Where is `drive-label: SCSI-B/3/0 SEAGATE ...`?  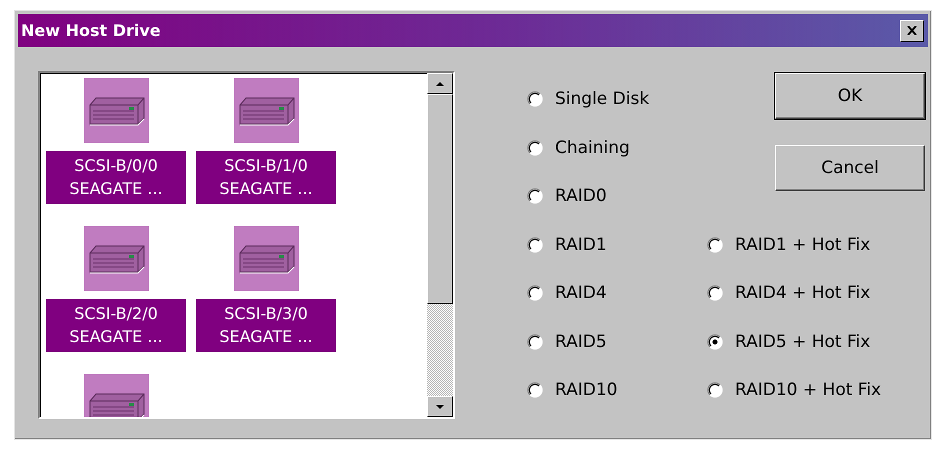 drive-label: SCSI-B/3/0 SEAGATE ... is located at coordinates (266, 325).